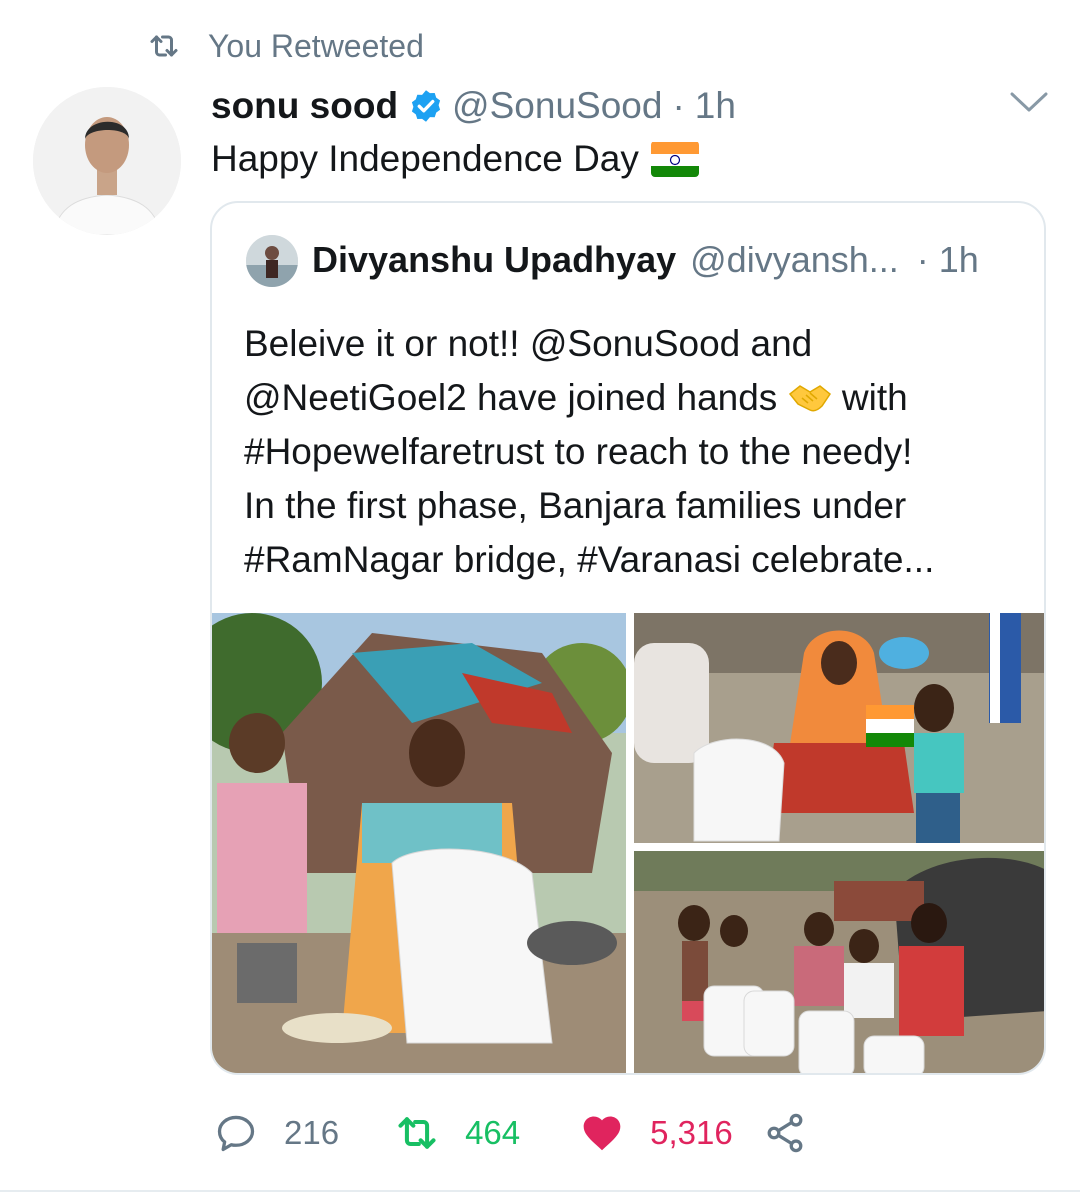  Describe the element at coordinates (236, 1133) in the screenshot. I see `reply-icon` at that location.